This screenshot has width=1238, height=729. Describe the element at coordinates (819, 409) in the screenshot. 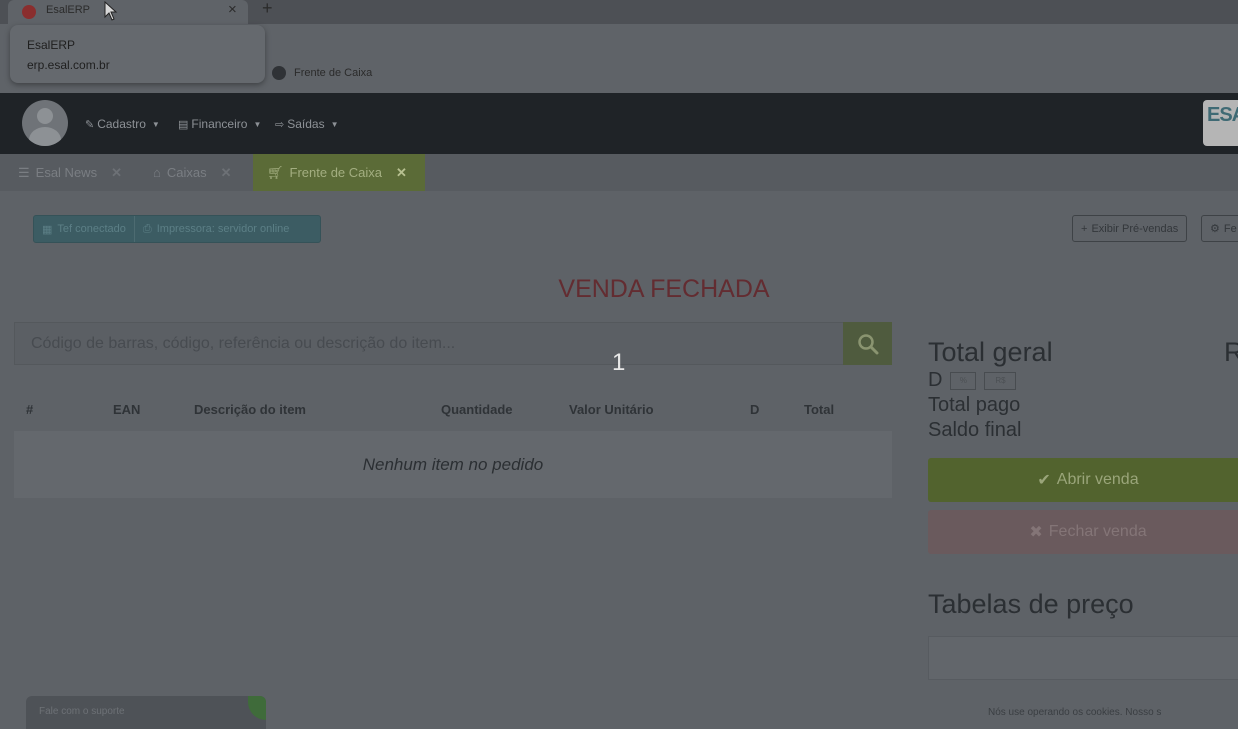

I see `column-header: Total` at that location.